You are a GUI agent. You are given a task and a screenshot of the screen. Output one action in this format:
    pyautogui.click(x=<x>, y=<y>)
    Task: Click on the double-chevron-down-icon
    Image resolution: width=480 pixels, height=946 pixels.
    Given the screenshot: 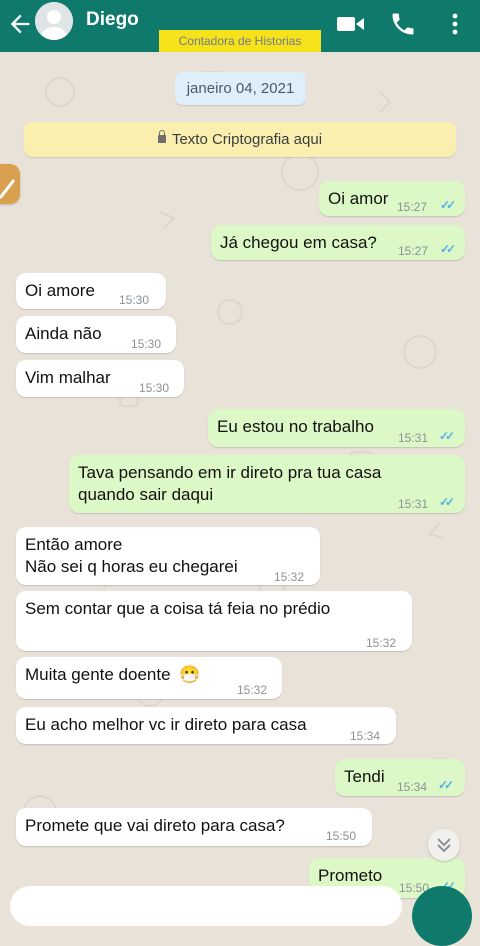 What is the action you would take?
    pyautogui.click(x=444, y=845)
    